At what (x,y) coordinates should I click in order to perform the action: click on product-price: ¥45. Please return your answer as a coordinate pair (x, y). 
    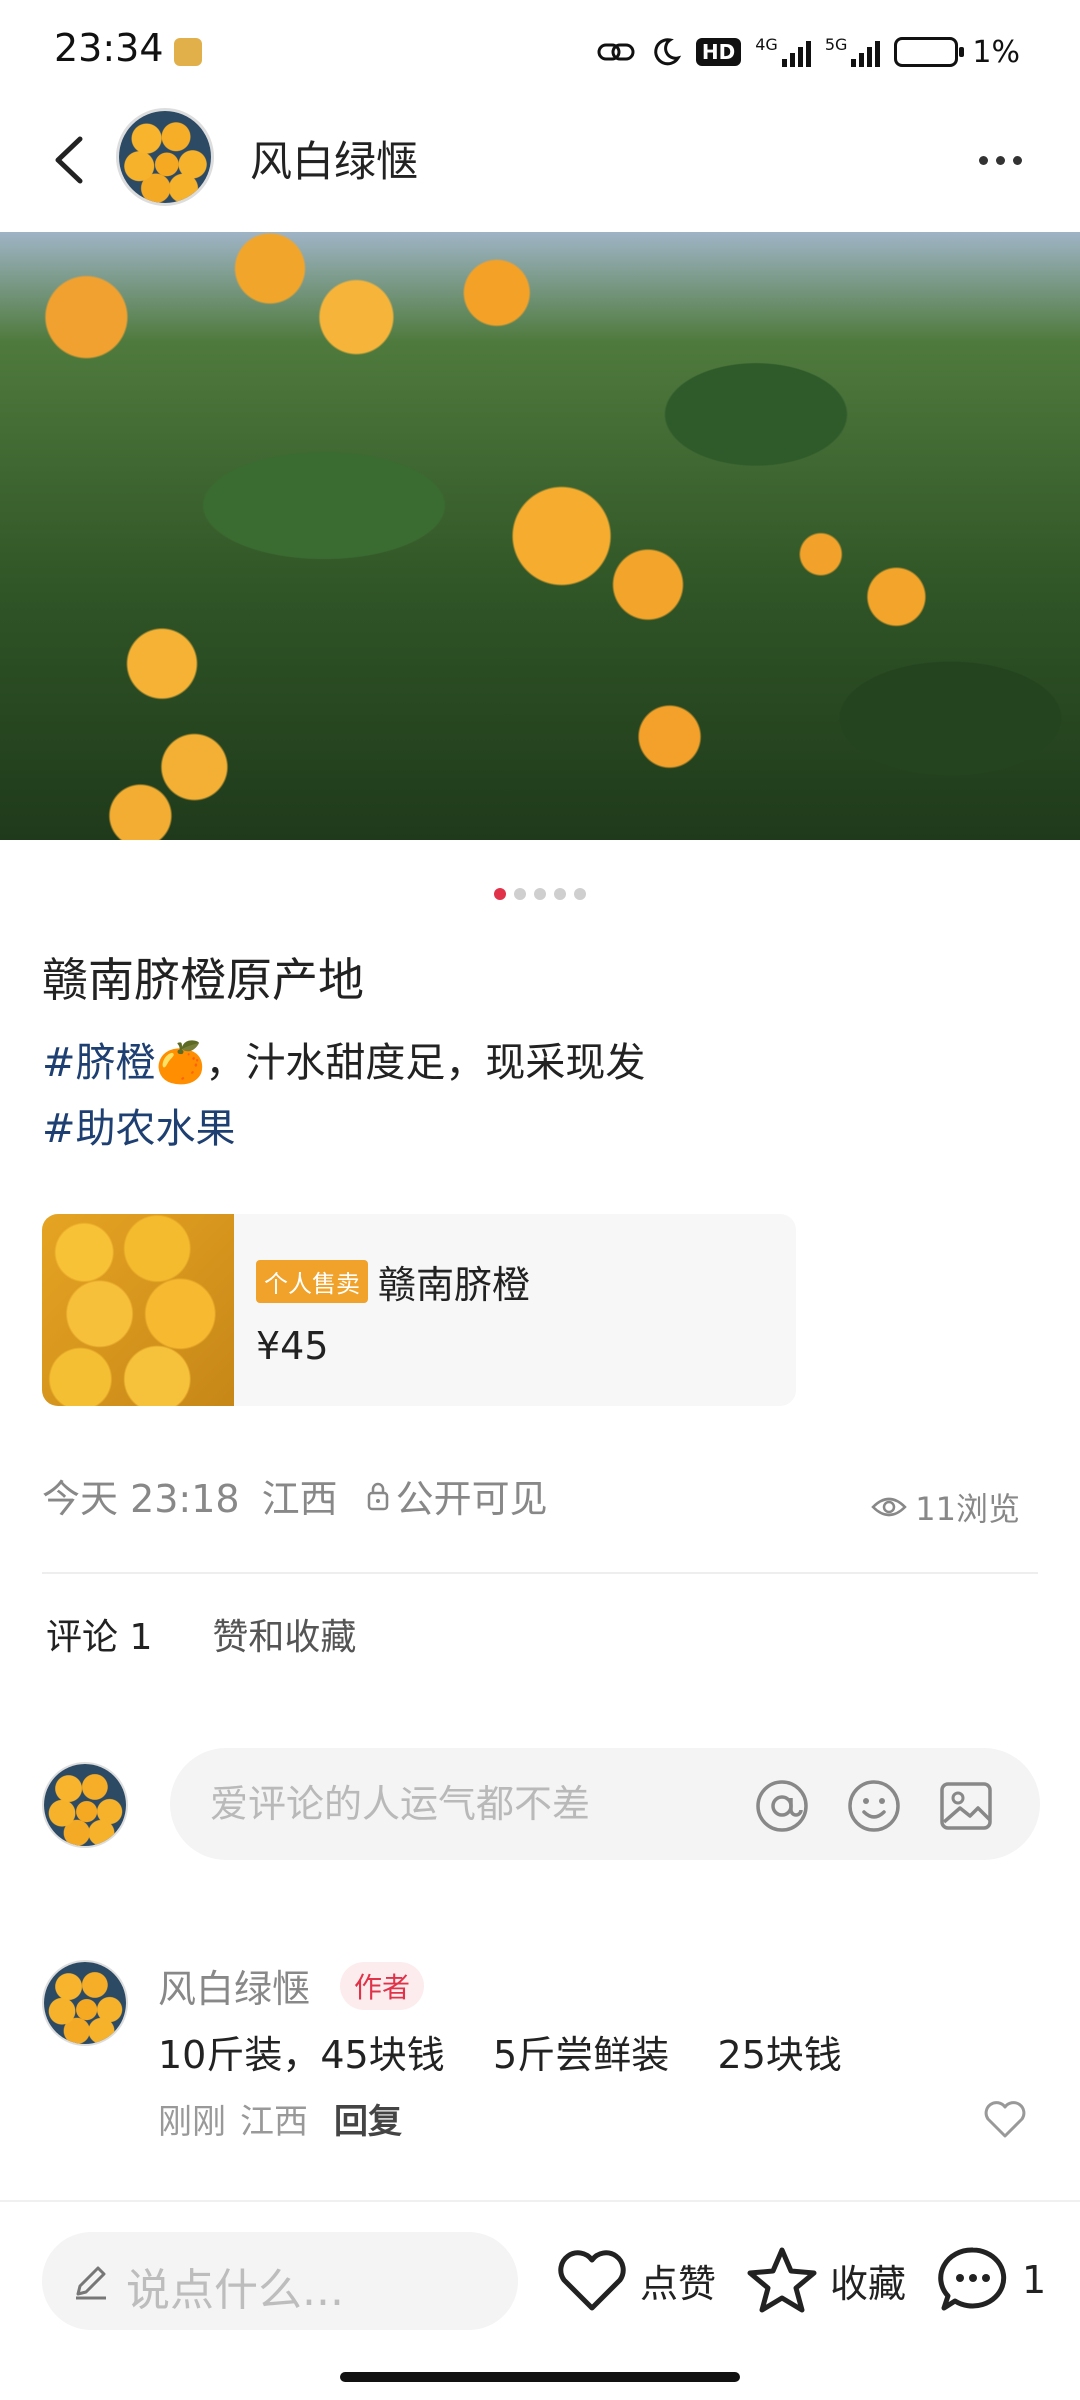
    Looking at the image, I should click on (292, 1346).